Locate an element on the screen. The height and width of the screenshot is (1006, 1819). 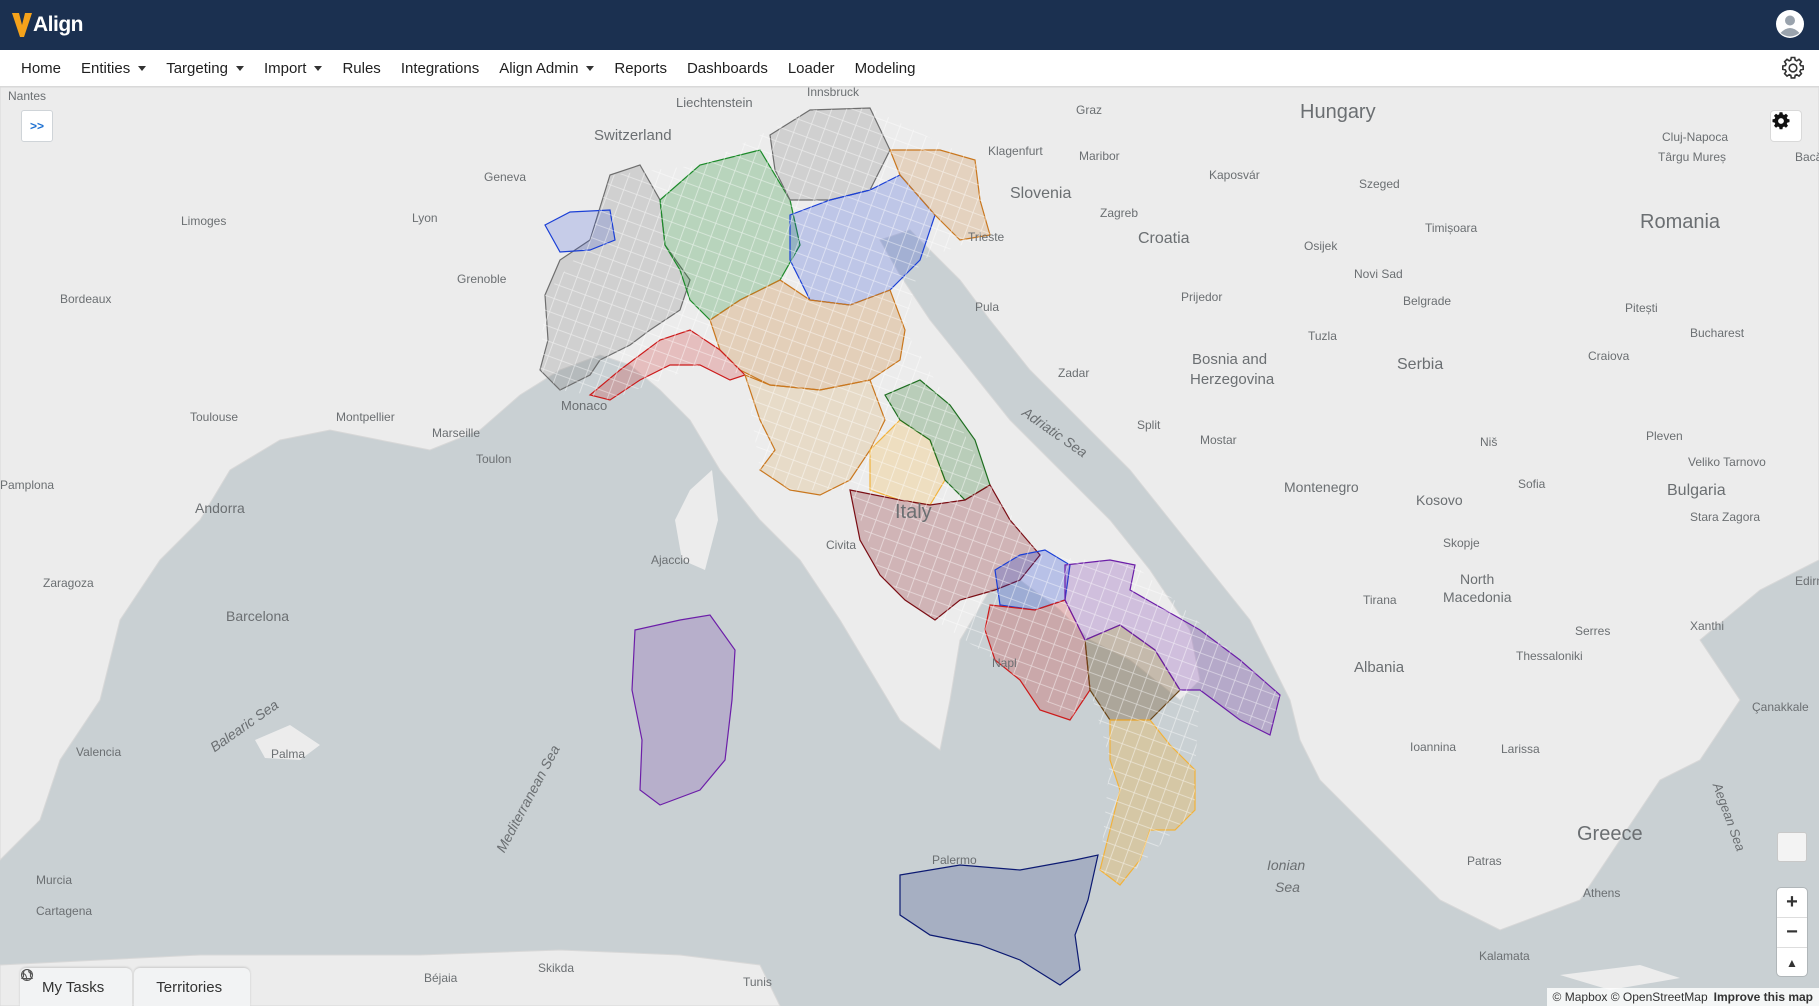
city-label: Barcelona is located at coordinates (257, 616).